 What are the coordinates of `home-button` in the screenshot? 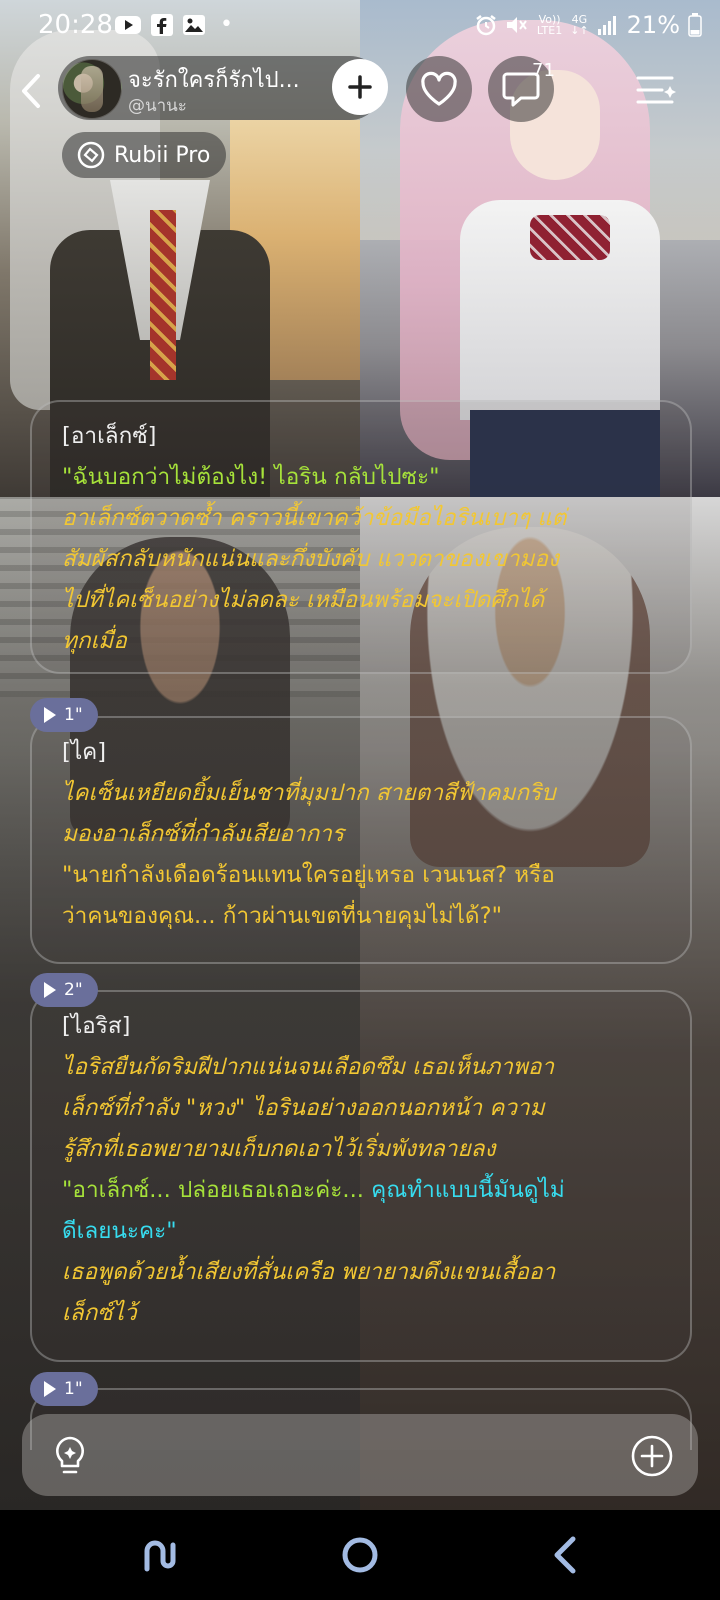 It's located at (360, 1555).